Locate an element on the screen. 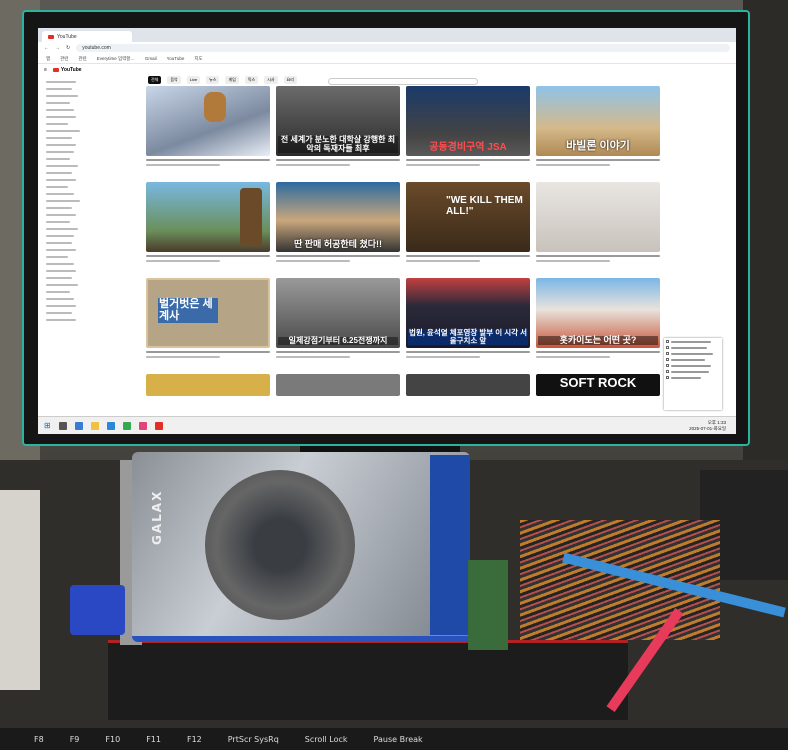  search-icon is located at coordinates (62, 425).